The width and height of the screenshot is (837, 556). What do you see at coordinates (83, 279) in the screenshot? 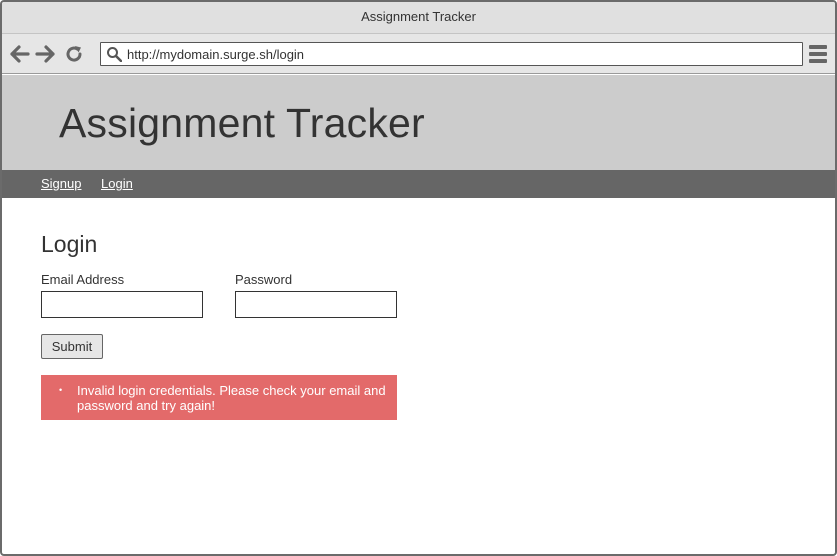
I see `email-label: Email Address` at bounding box center [83, 279].